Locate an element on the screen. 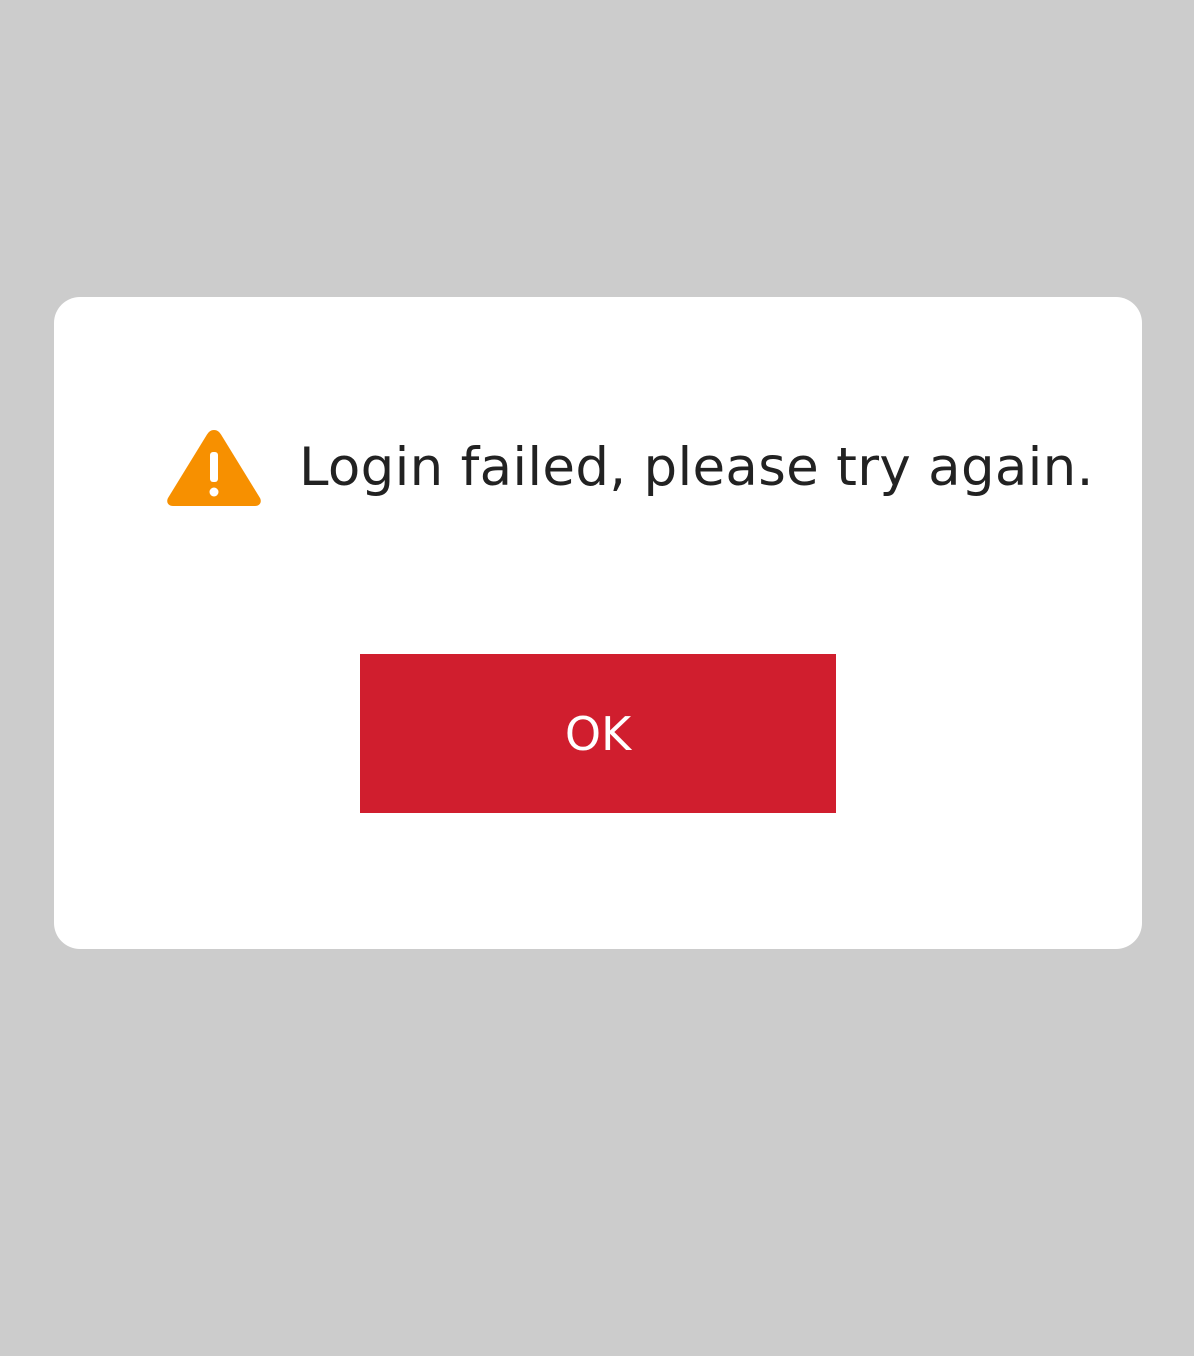  error-message: Login failed, please try again. is located at coordinates (696, 467).